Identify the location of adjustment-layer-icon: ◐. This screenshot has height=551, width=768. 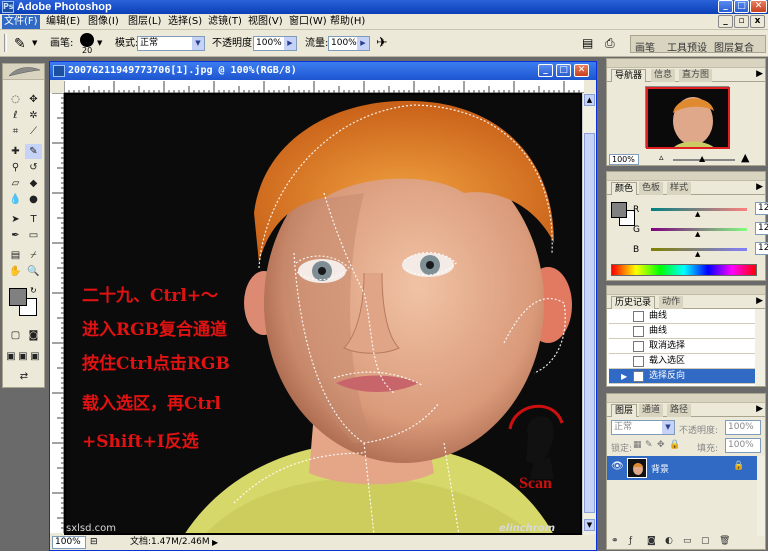
(669, 541).